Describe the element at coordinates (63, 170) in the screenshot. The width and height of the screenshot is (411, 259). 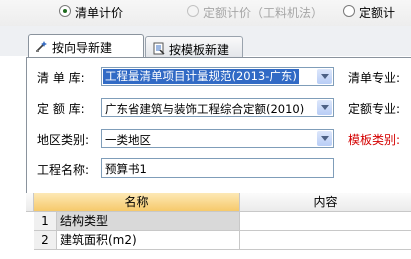
I see `gongcheng-mingcheng-label: 工程名称:` at that location.